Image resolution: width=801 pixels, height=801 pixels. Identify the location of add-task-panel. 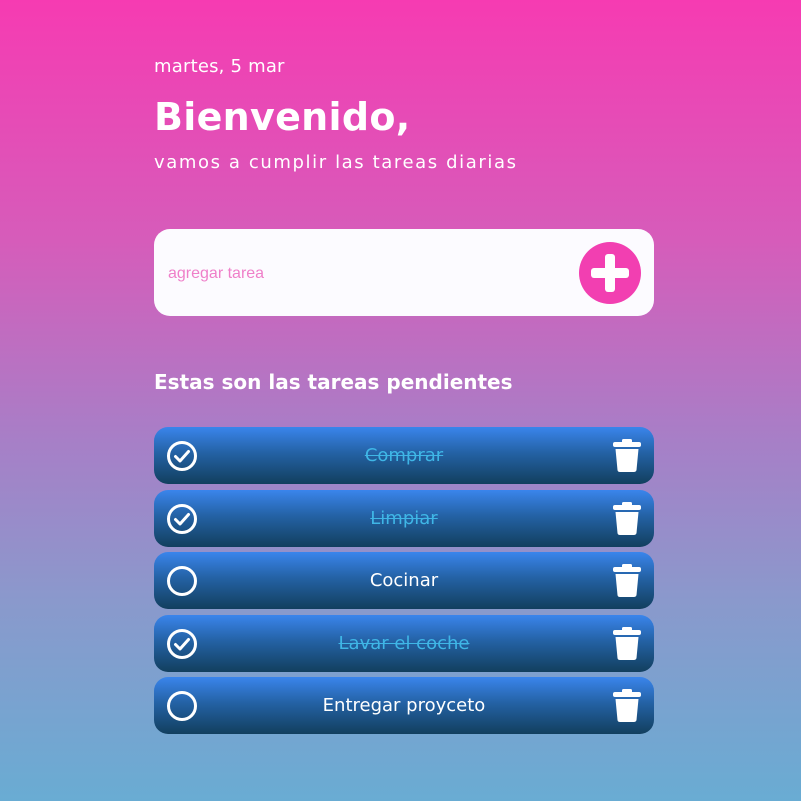
(404, 272).